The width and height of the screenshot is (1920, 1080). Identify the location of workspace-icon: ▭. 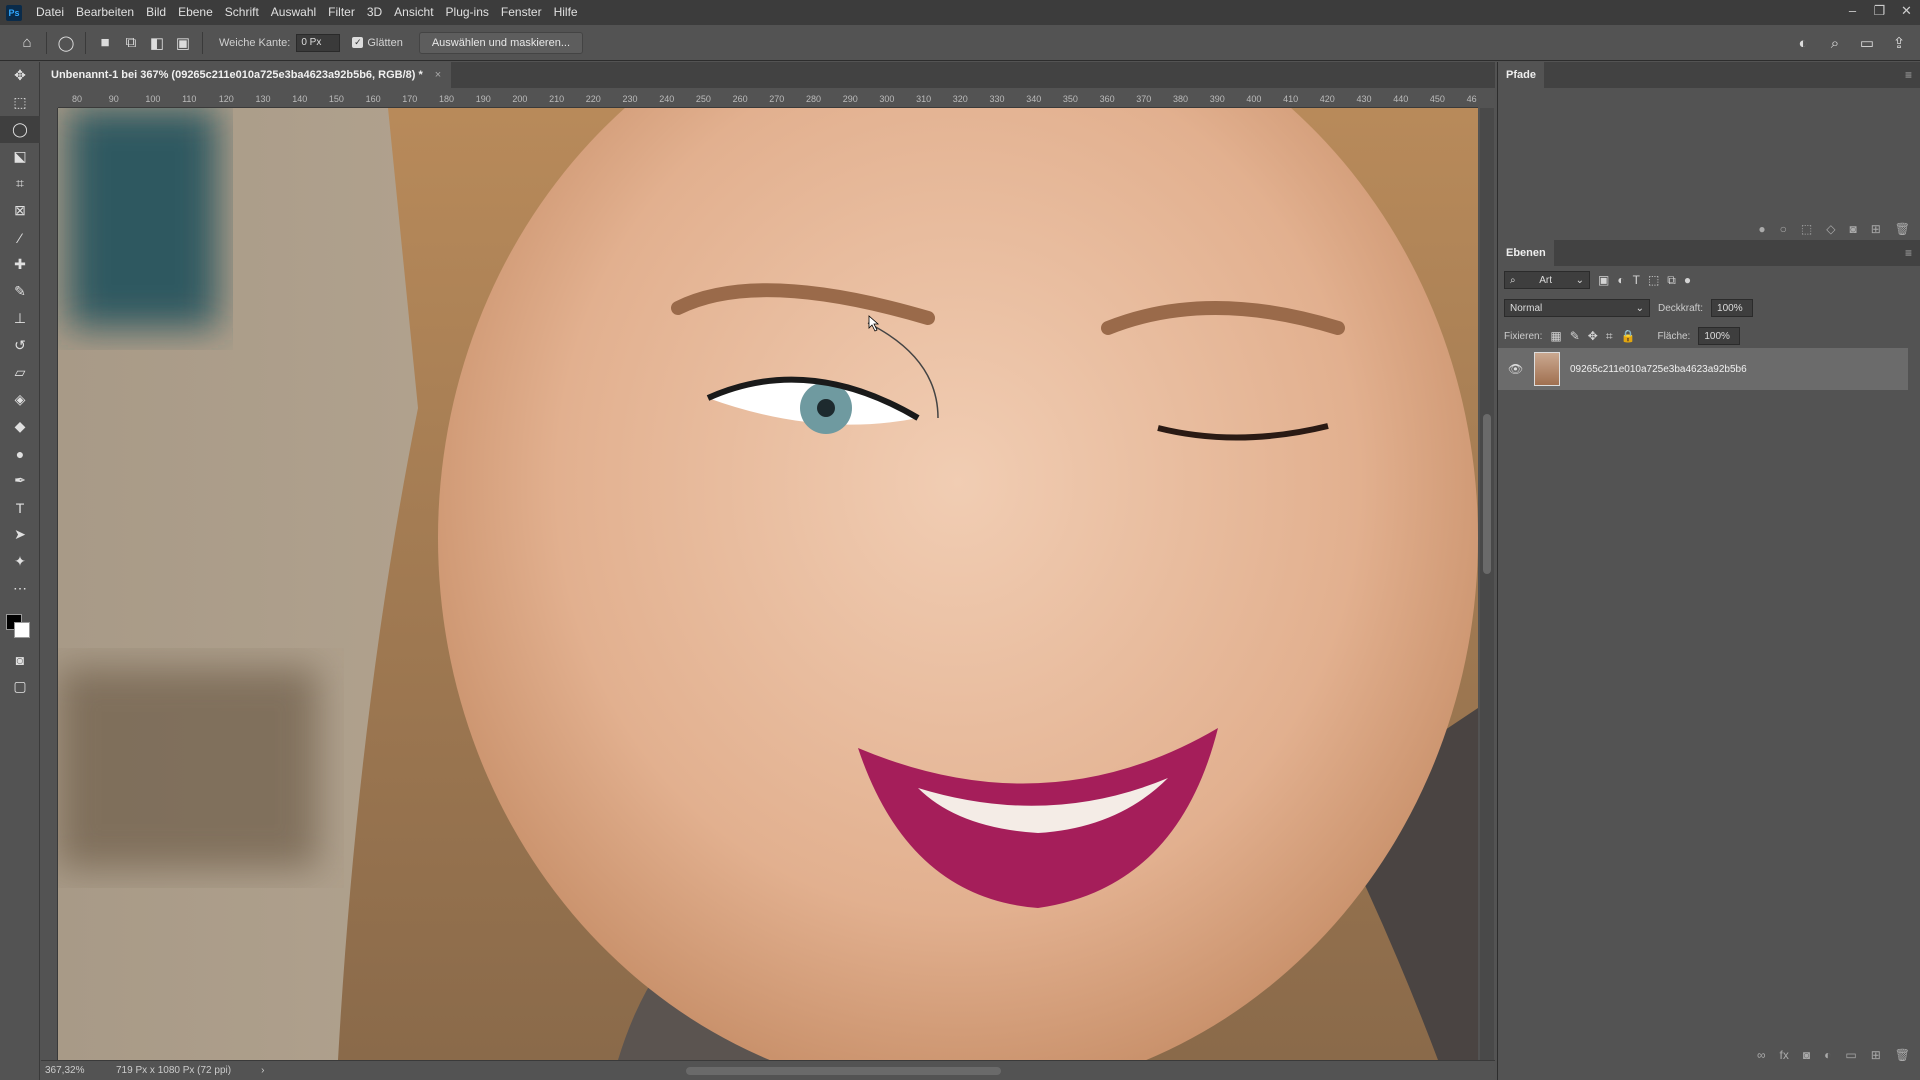
(1867, 43).